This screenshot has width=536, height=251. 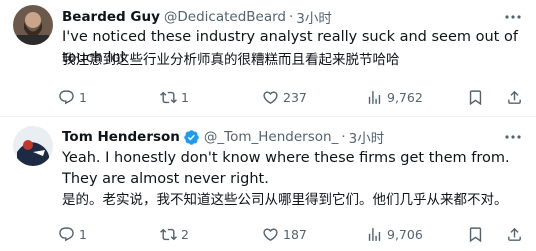 I want to click on action-bar: 1 2 187 9,706, so click(x=290, y=236).